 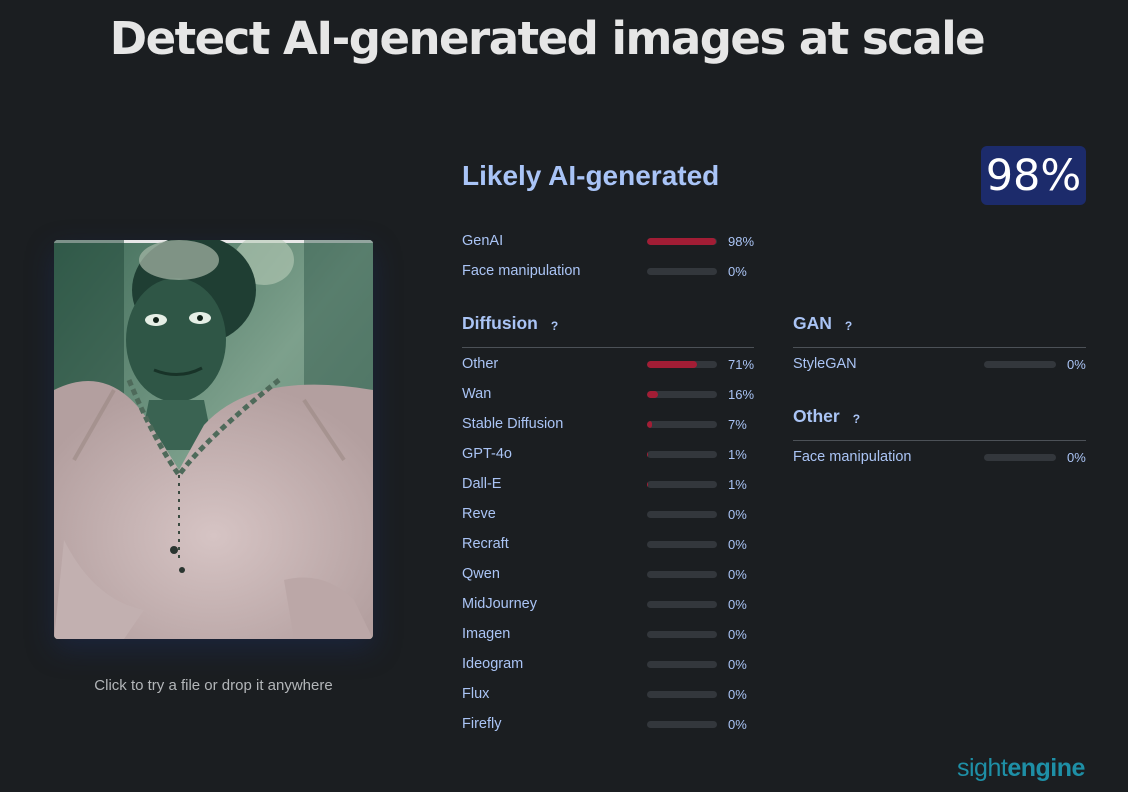 What do you see at coordinates (486, 634) in the screenshot?
I see `row-label: Imagen` at bounding box center [486, 634].